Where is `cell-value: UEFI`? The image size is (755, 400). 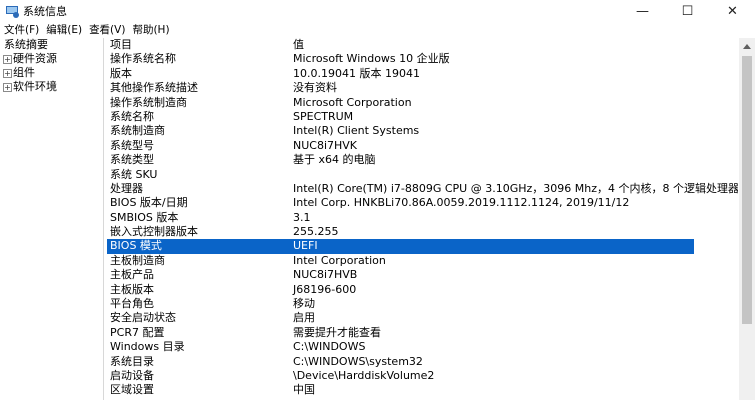 cell-value: UEFI is located at coordinates (305, 246).